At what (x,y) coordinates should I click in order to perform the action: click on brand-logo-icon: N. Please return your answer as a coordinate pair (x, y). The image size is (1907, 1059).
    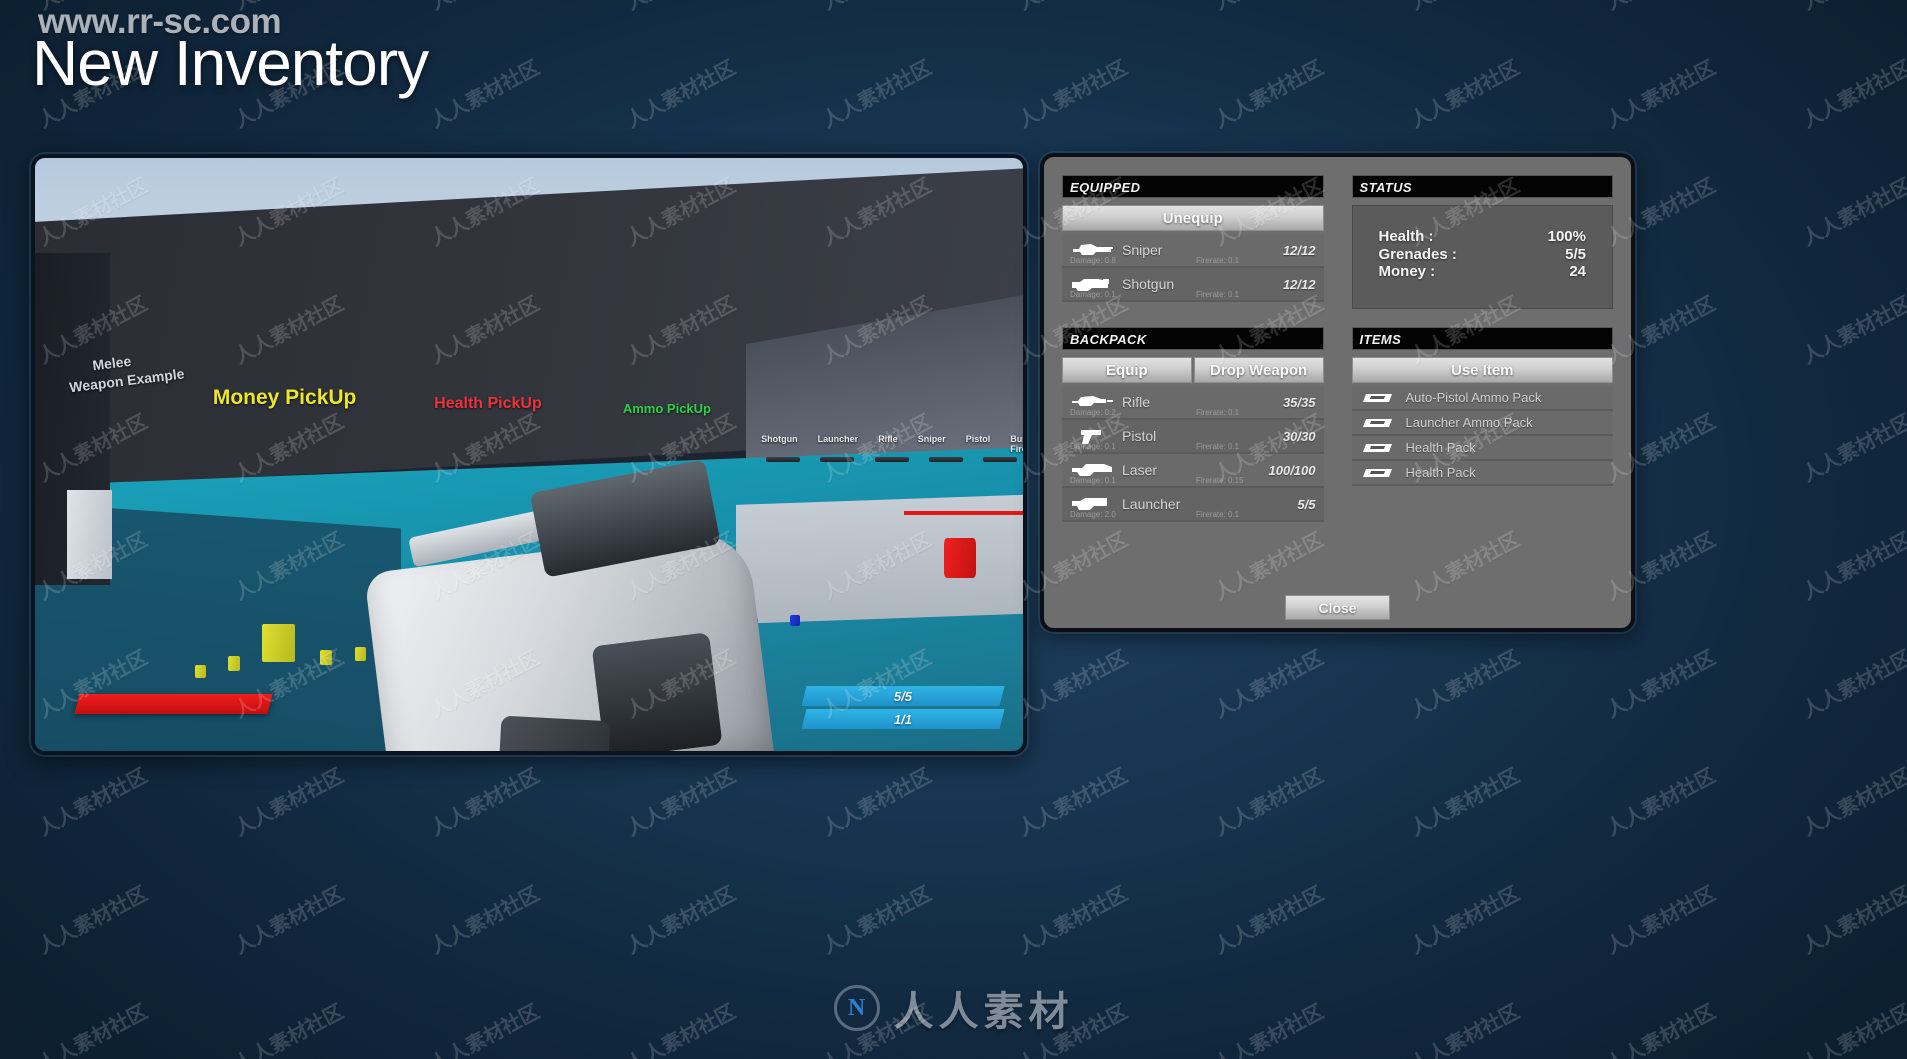
    Looking at the image, I should click on (856, 1008).